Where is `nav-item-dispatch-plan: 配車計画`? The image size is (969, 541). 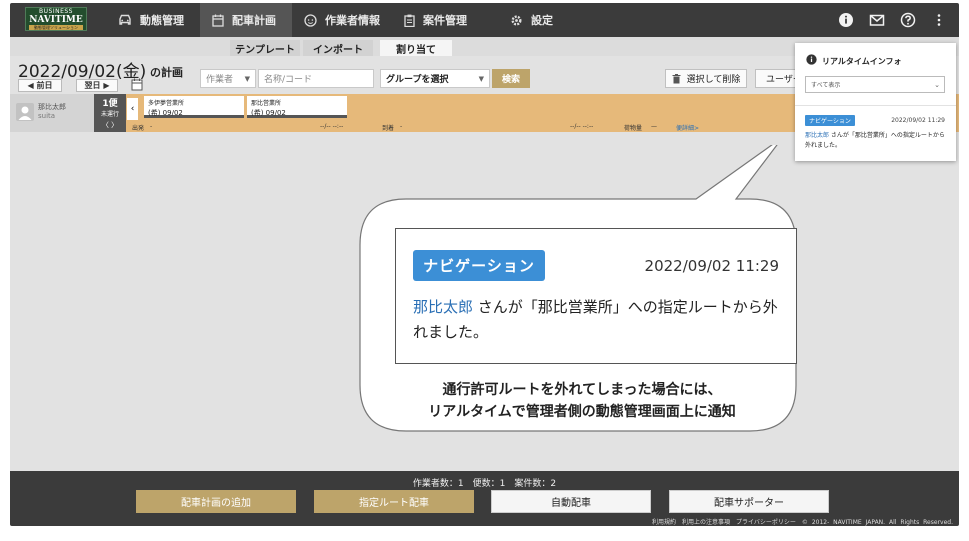 nav-item-dispatch-plan: 配車計画 is located at coordinates (246, 20).